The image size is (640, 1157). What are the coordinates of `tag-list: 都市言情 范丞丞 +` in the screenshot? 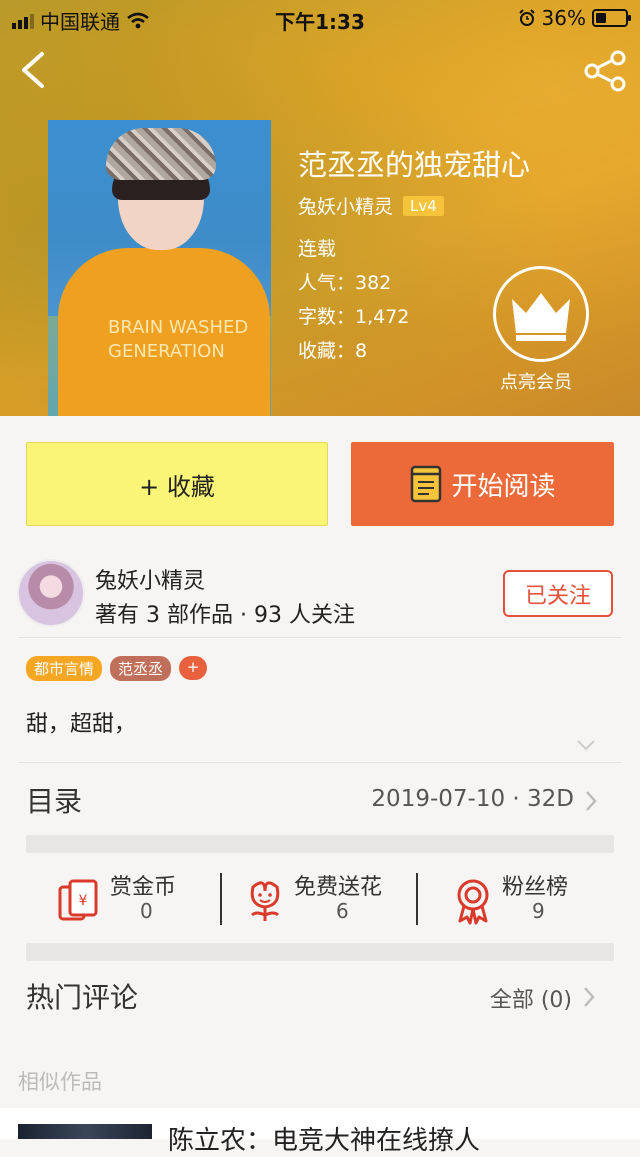 It's located at (117, 668).